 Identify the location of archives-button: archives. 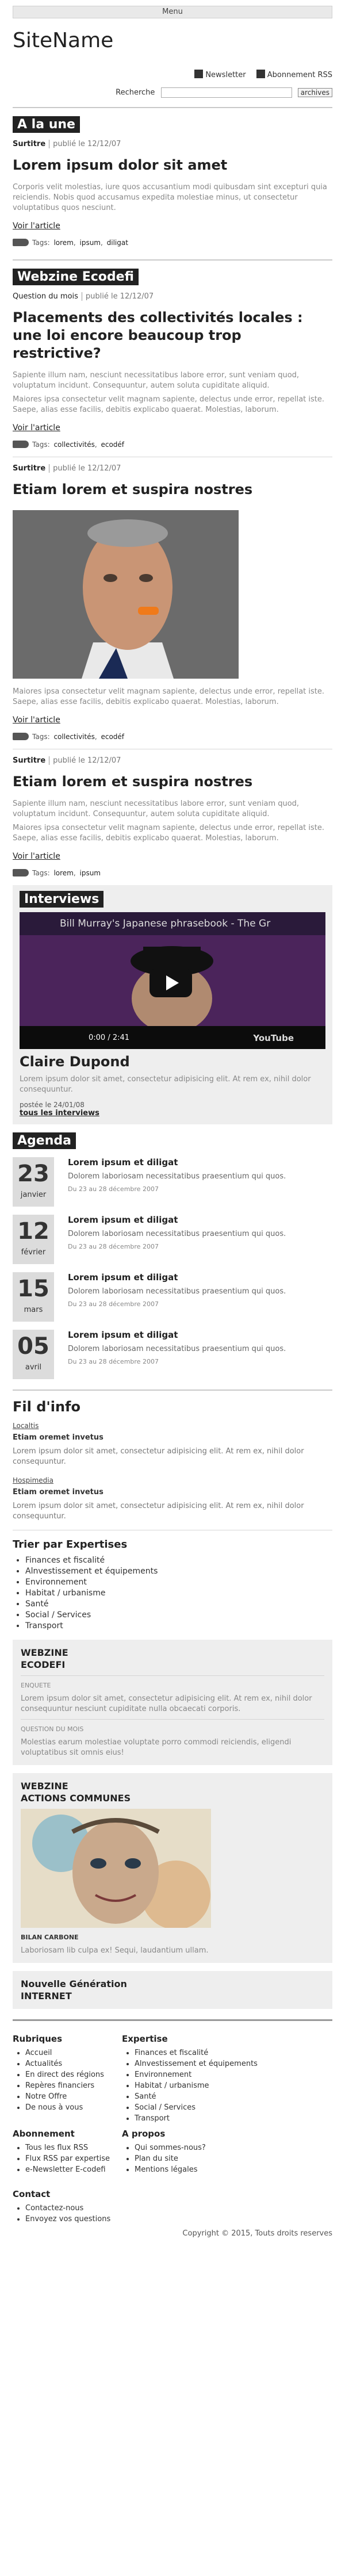
(314, 92).